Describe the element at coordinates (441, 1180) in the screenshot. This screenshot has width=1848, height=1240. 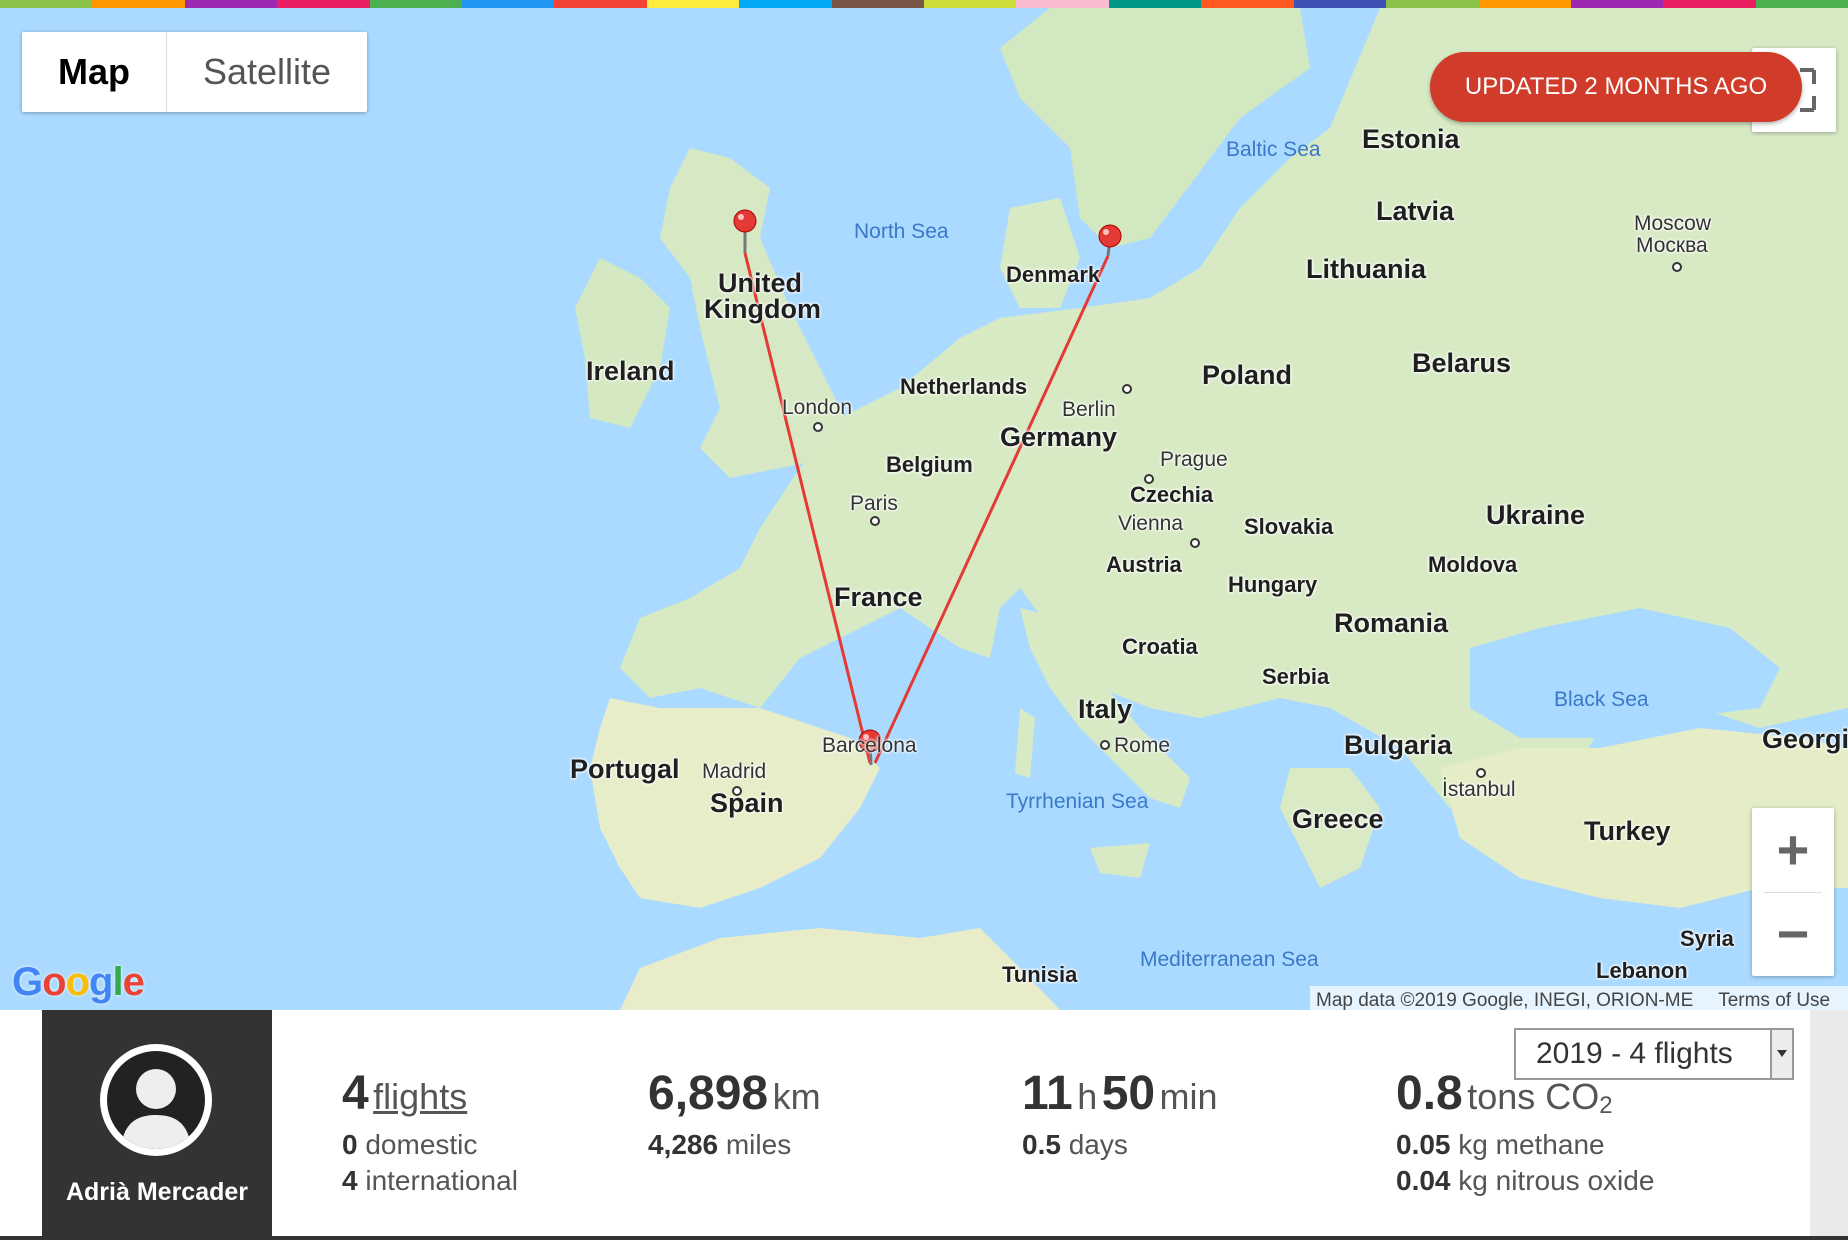
I see `international-label: international` at that location.